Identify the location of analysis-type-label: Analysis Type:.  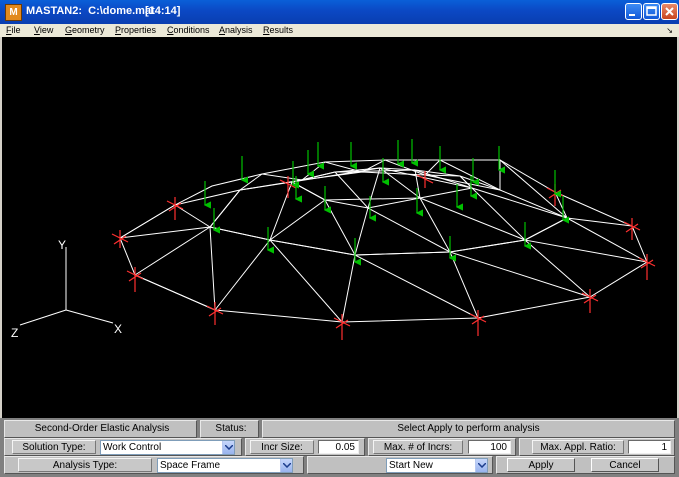
(85, 465).